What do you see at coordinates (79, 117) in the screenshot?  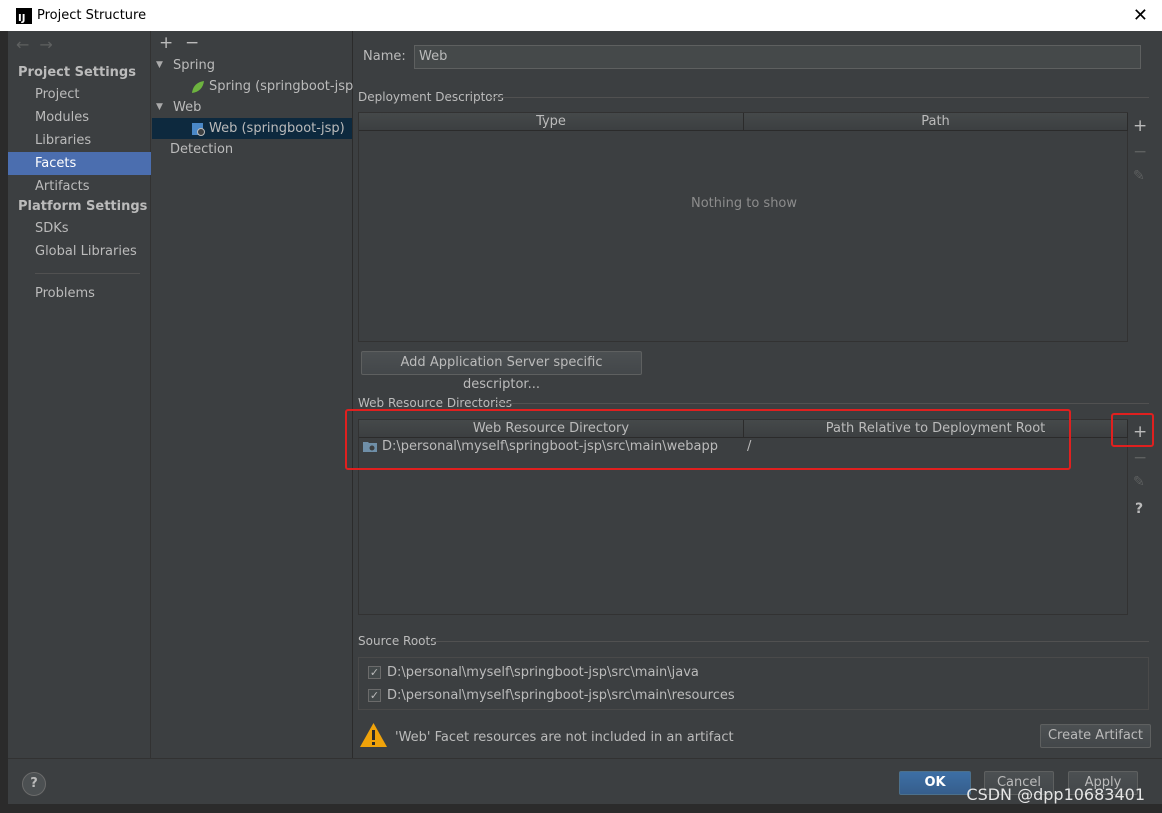 I see `sidebar-item-modules: Modules` at bounding box center [79, 117].